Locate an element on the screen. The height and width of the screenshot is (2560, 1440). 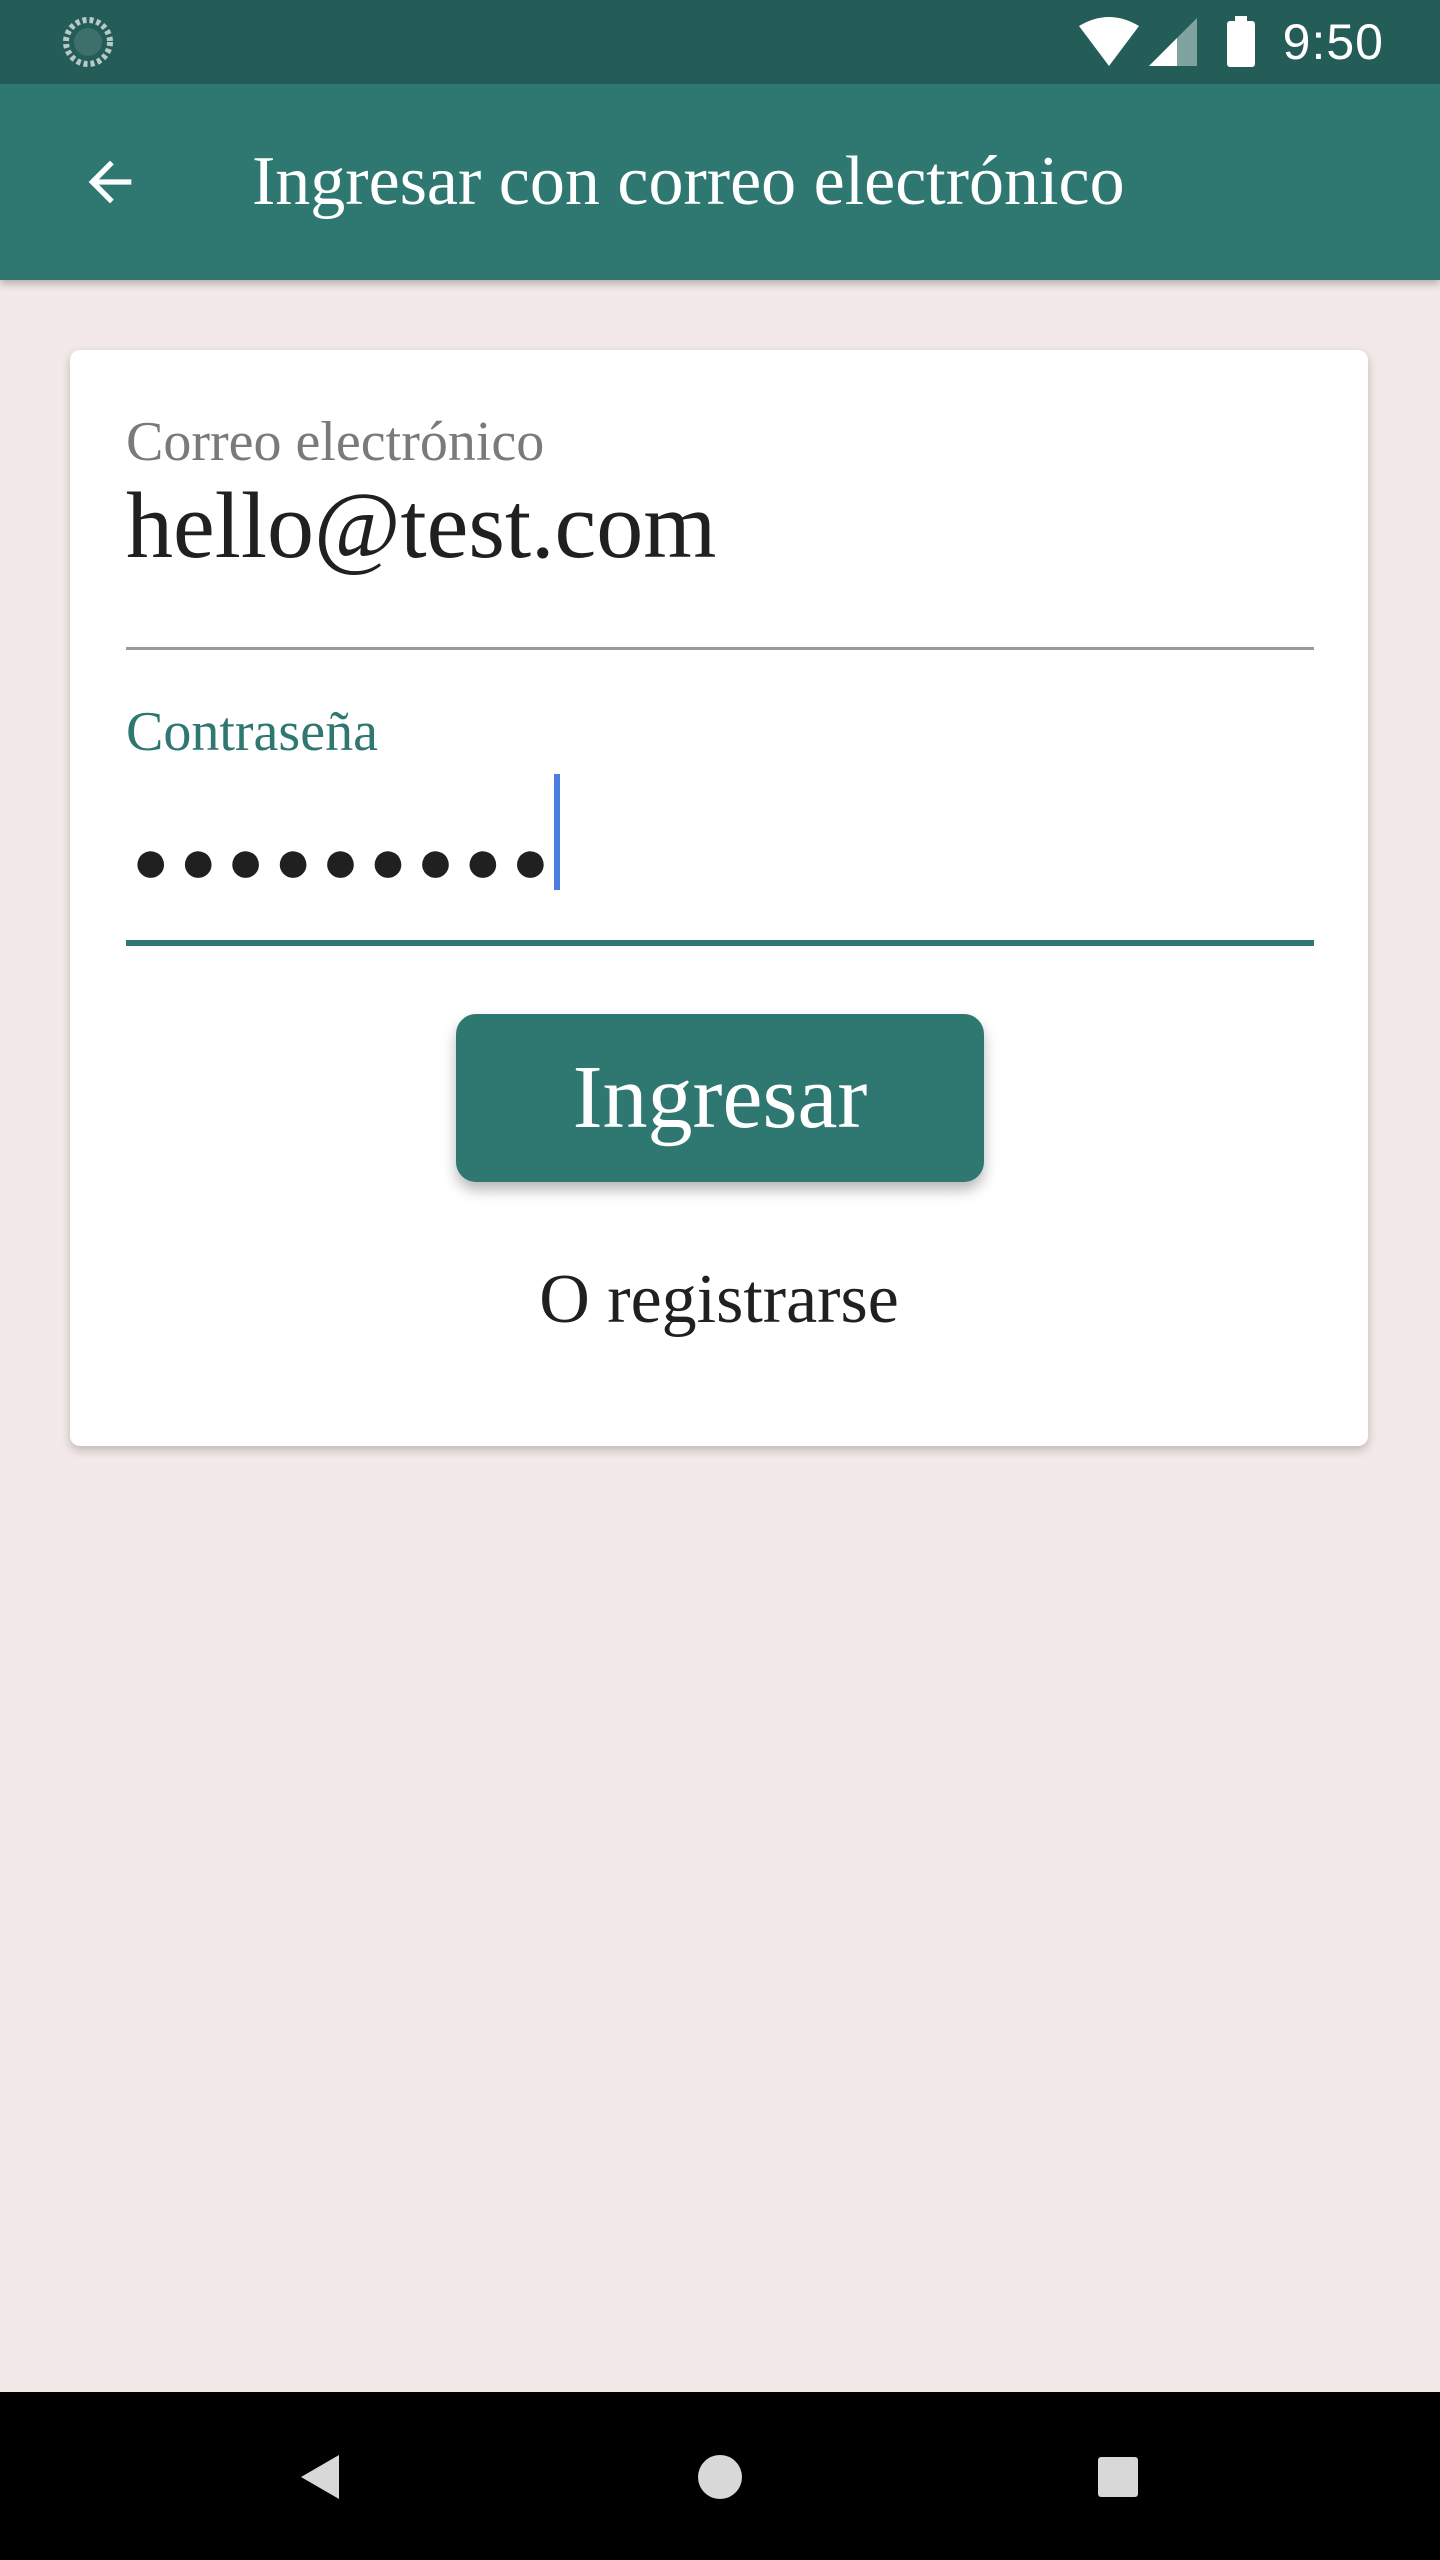
password-label: Contraseña is located at coordinates (252, 732).